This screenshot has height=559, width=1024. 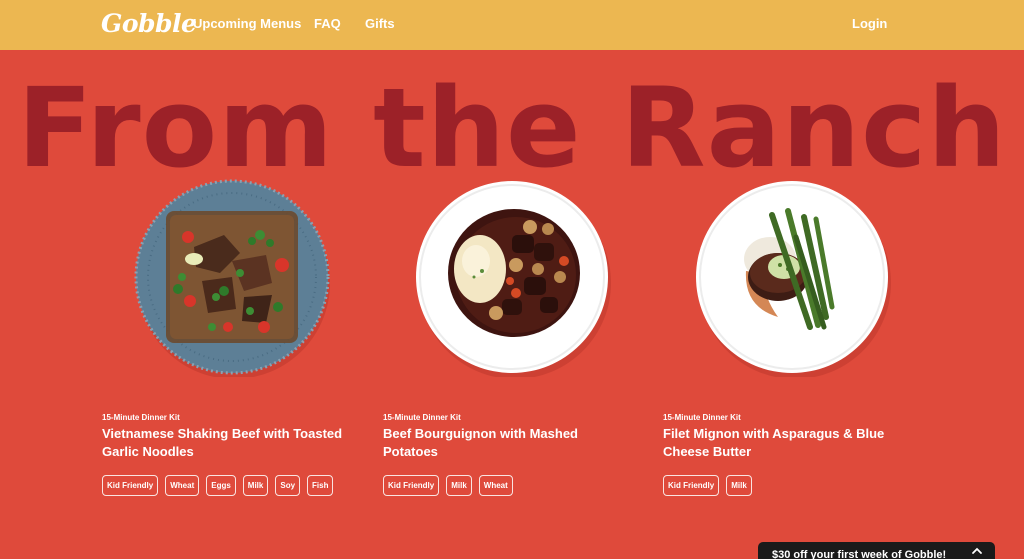 What do you see at coordinates (232, 277) in the screenshot?
I see `dish-image-shaking-beef` at bounding box center [232, 277].